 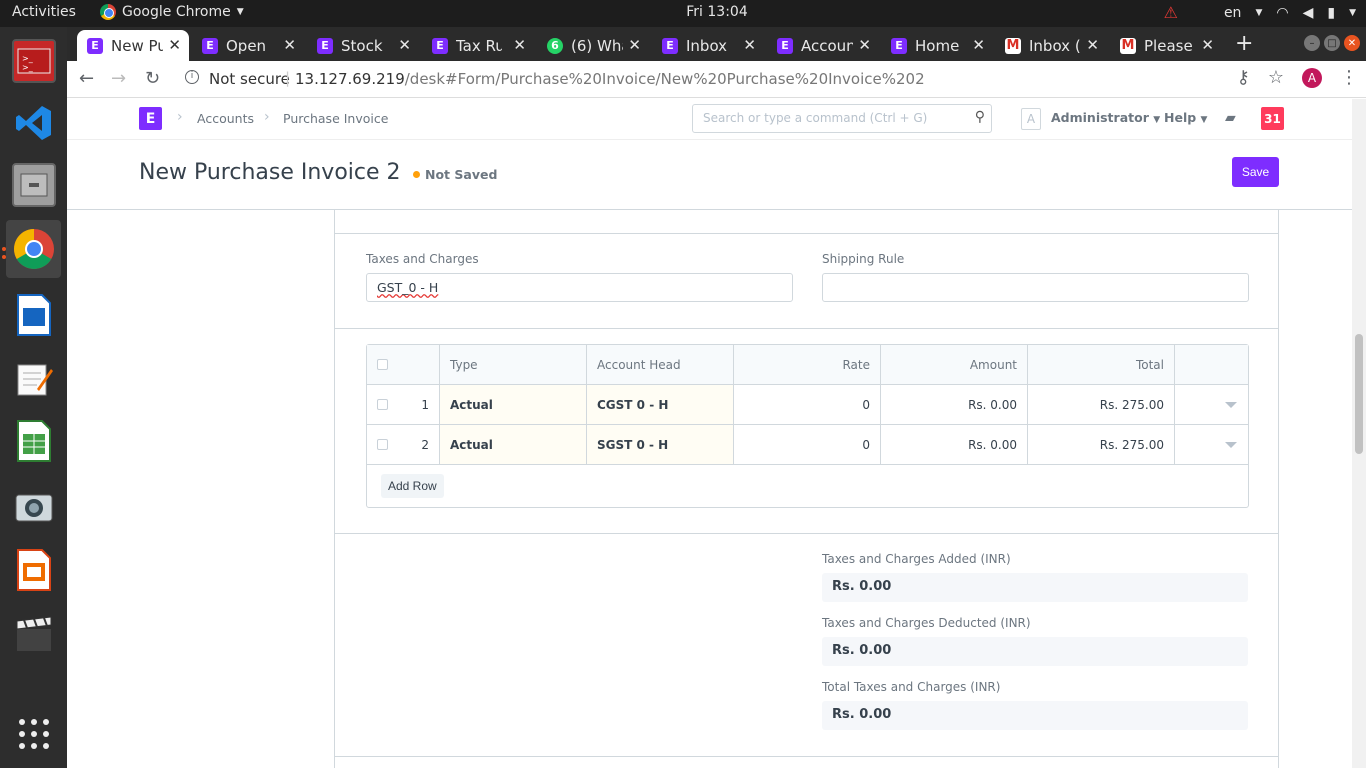 I want to click on battery-icon: ▮, so click(x=1331, y=13).